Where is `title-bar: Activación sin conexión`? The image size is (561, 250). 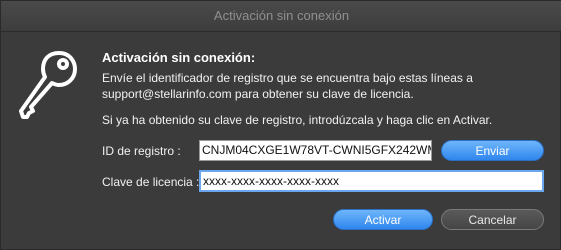
title-bar: Activación sin conexión is located at coordinates (281, 16).